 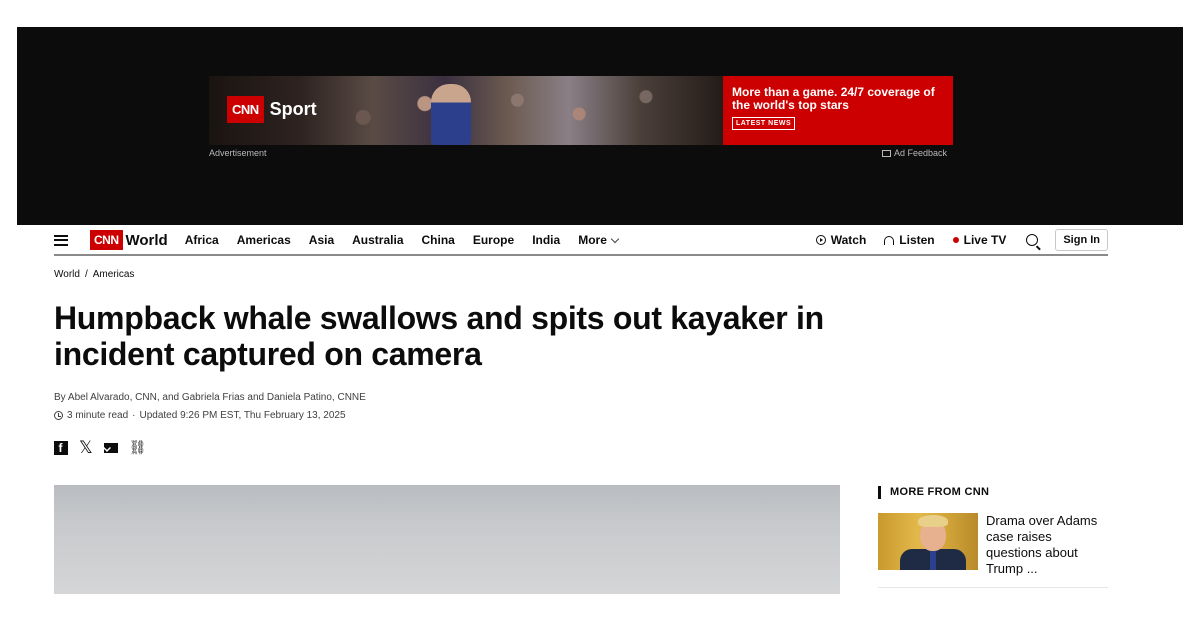 What do you see at coordinates (202, 240) in the screenshot?
I see `nav-item-africa: Africa` at bounding box center [202, 240].